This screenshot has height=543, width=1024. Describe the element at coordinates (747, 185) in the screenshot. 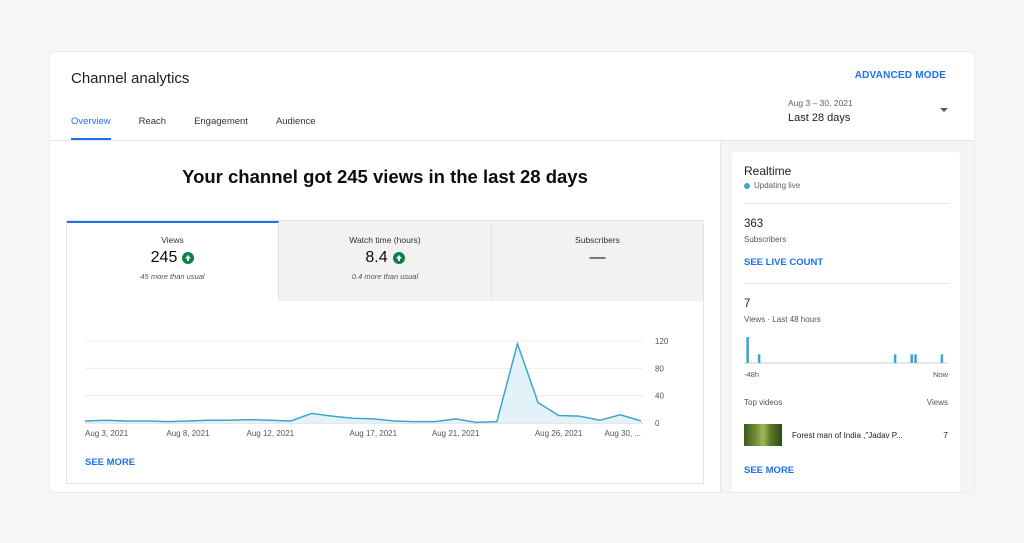

I see `live-dot-icon` at that location.